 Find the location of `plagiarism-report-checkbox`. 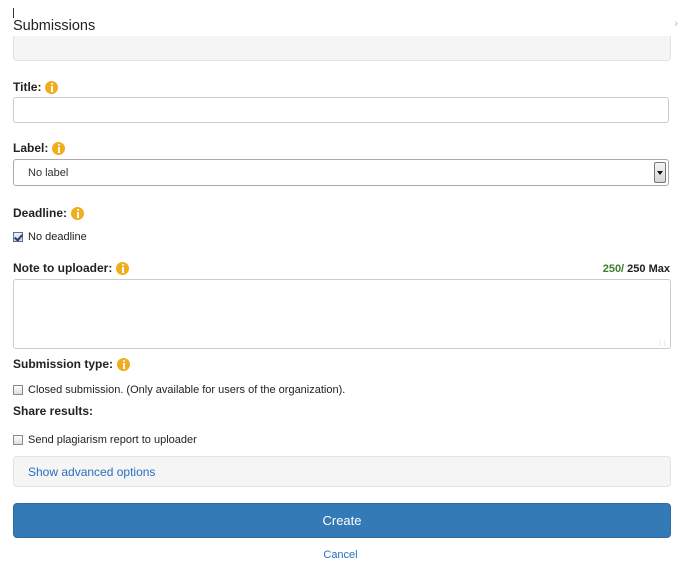

plagiarism-report-checkbox is located at coordinates (18, 440).